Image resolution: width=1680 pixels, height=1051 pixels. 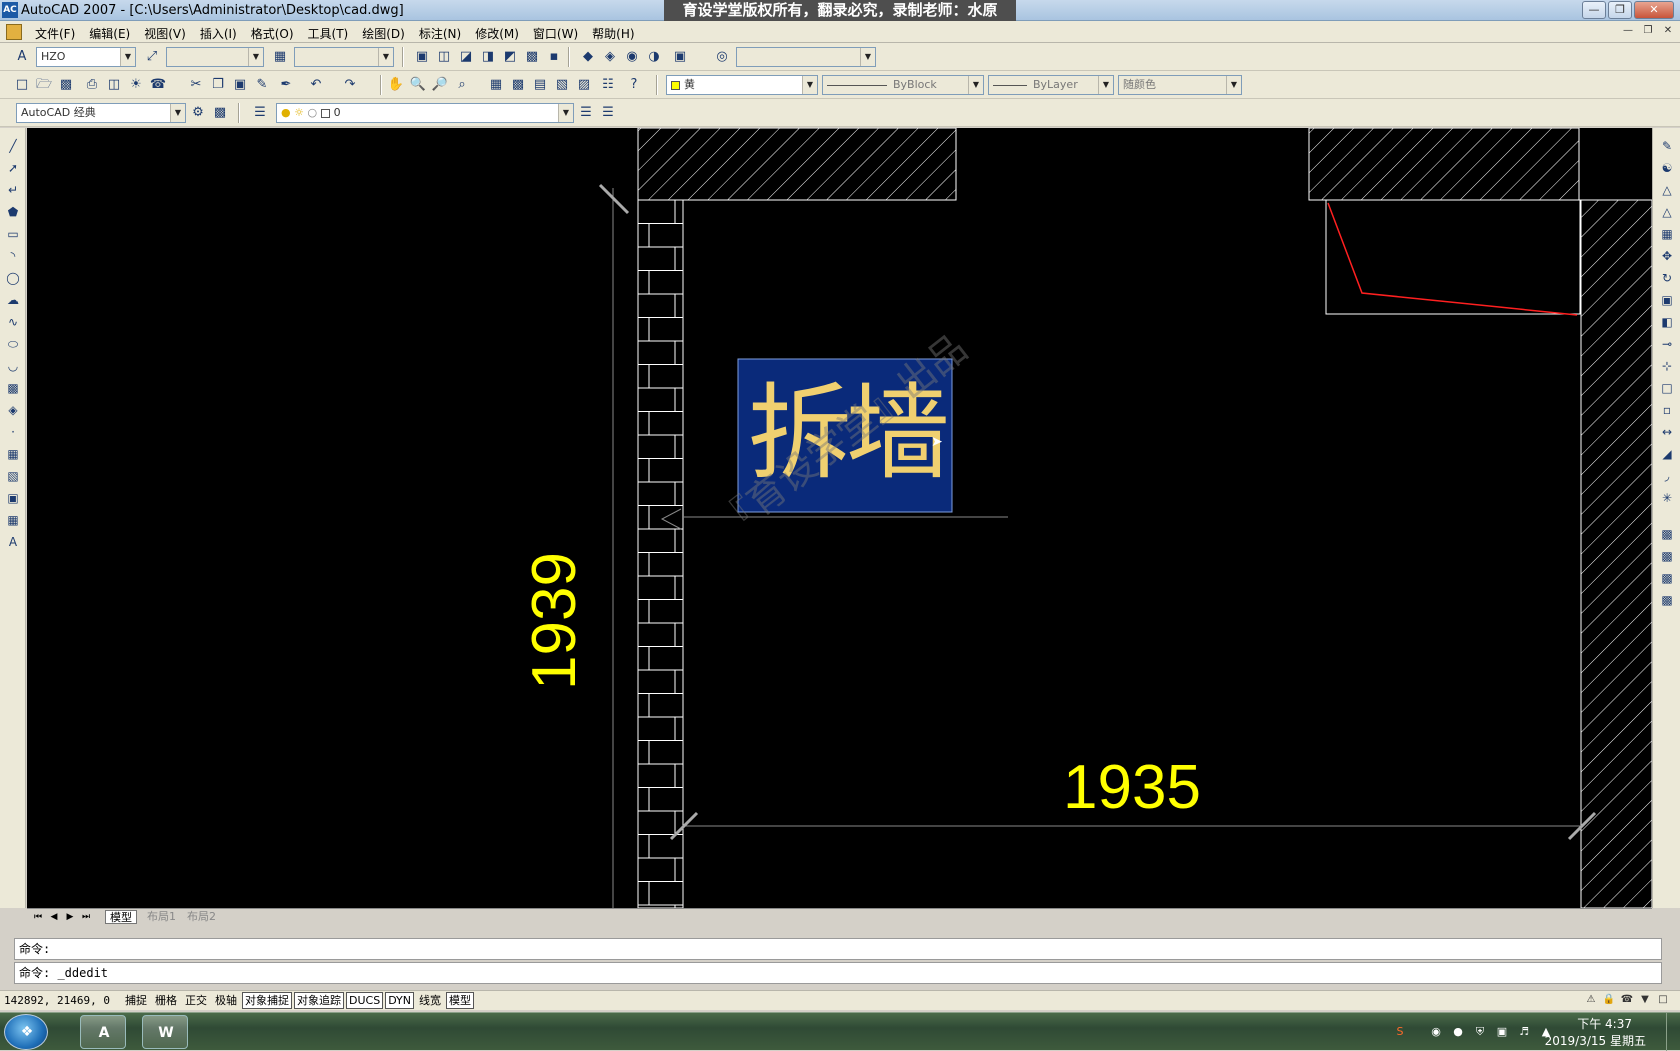 I want to click on undo-icon: ↶, so click(x=316, y=85).